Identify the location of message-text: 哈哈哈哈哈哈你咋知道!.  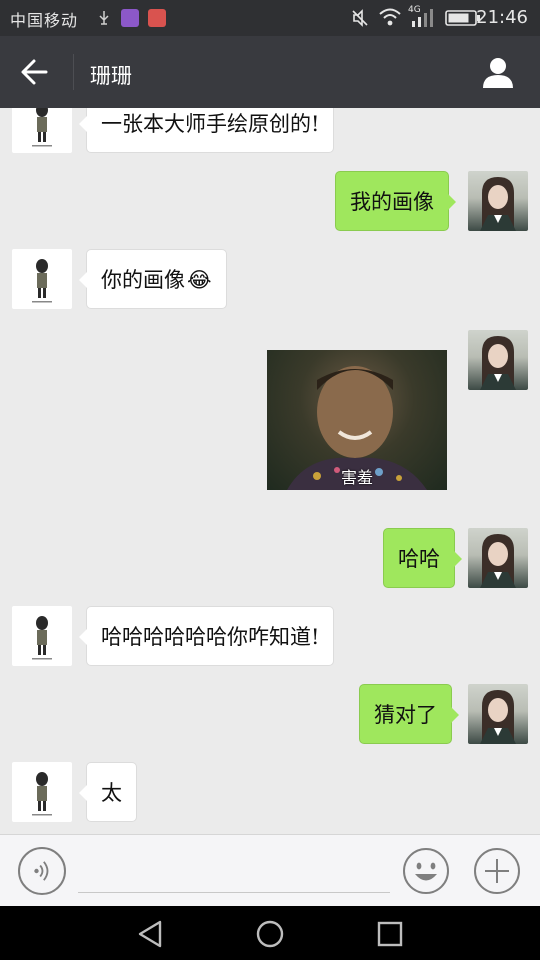
(210, 637).